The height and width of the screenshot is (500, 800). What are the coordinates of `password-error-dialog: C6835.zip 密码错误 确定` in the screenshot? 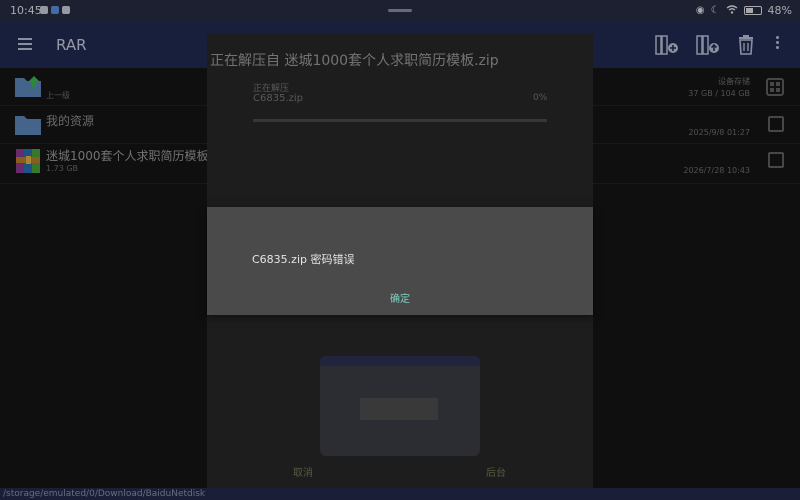 It's located at (400, 261).